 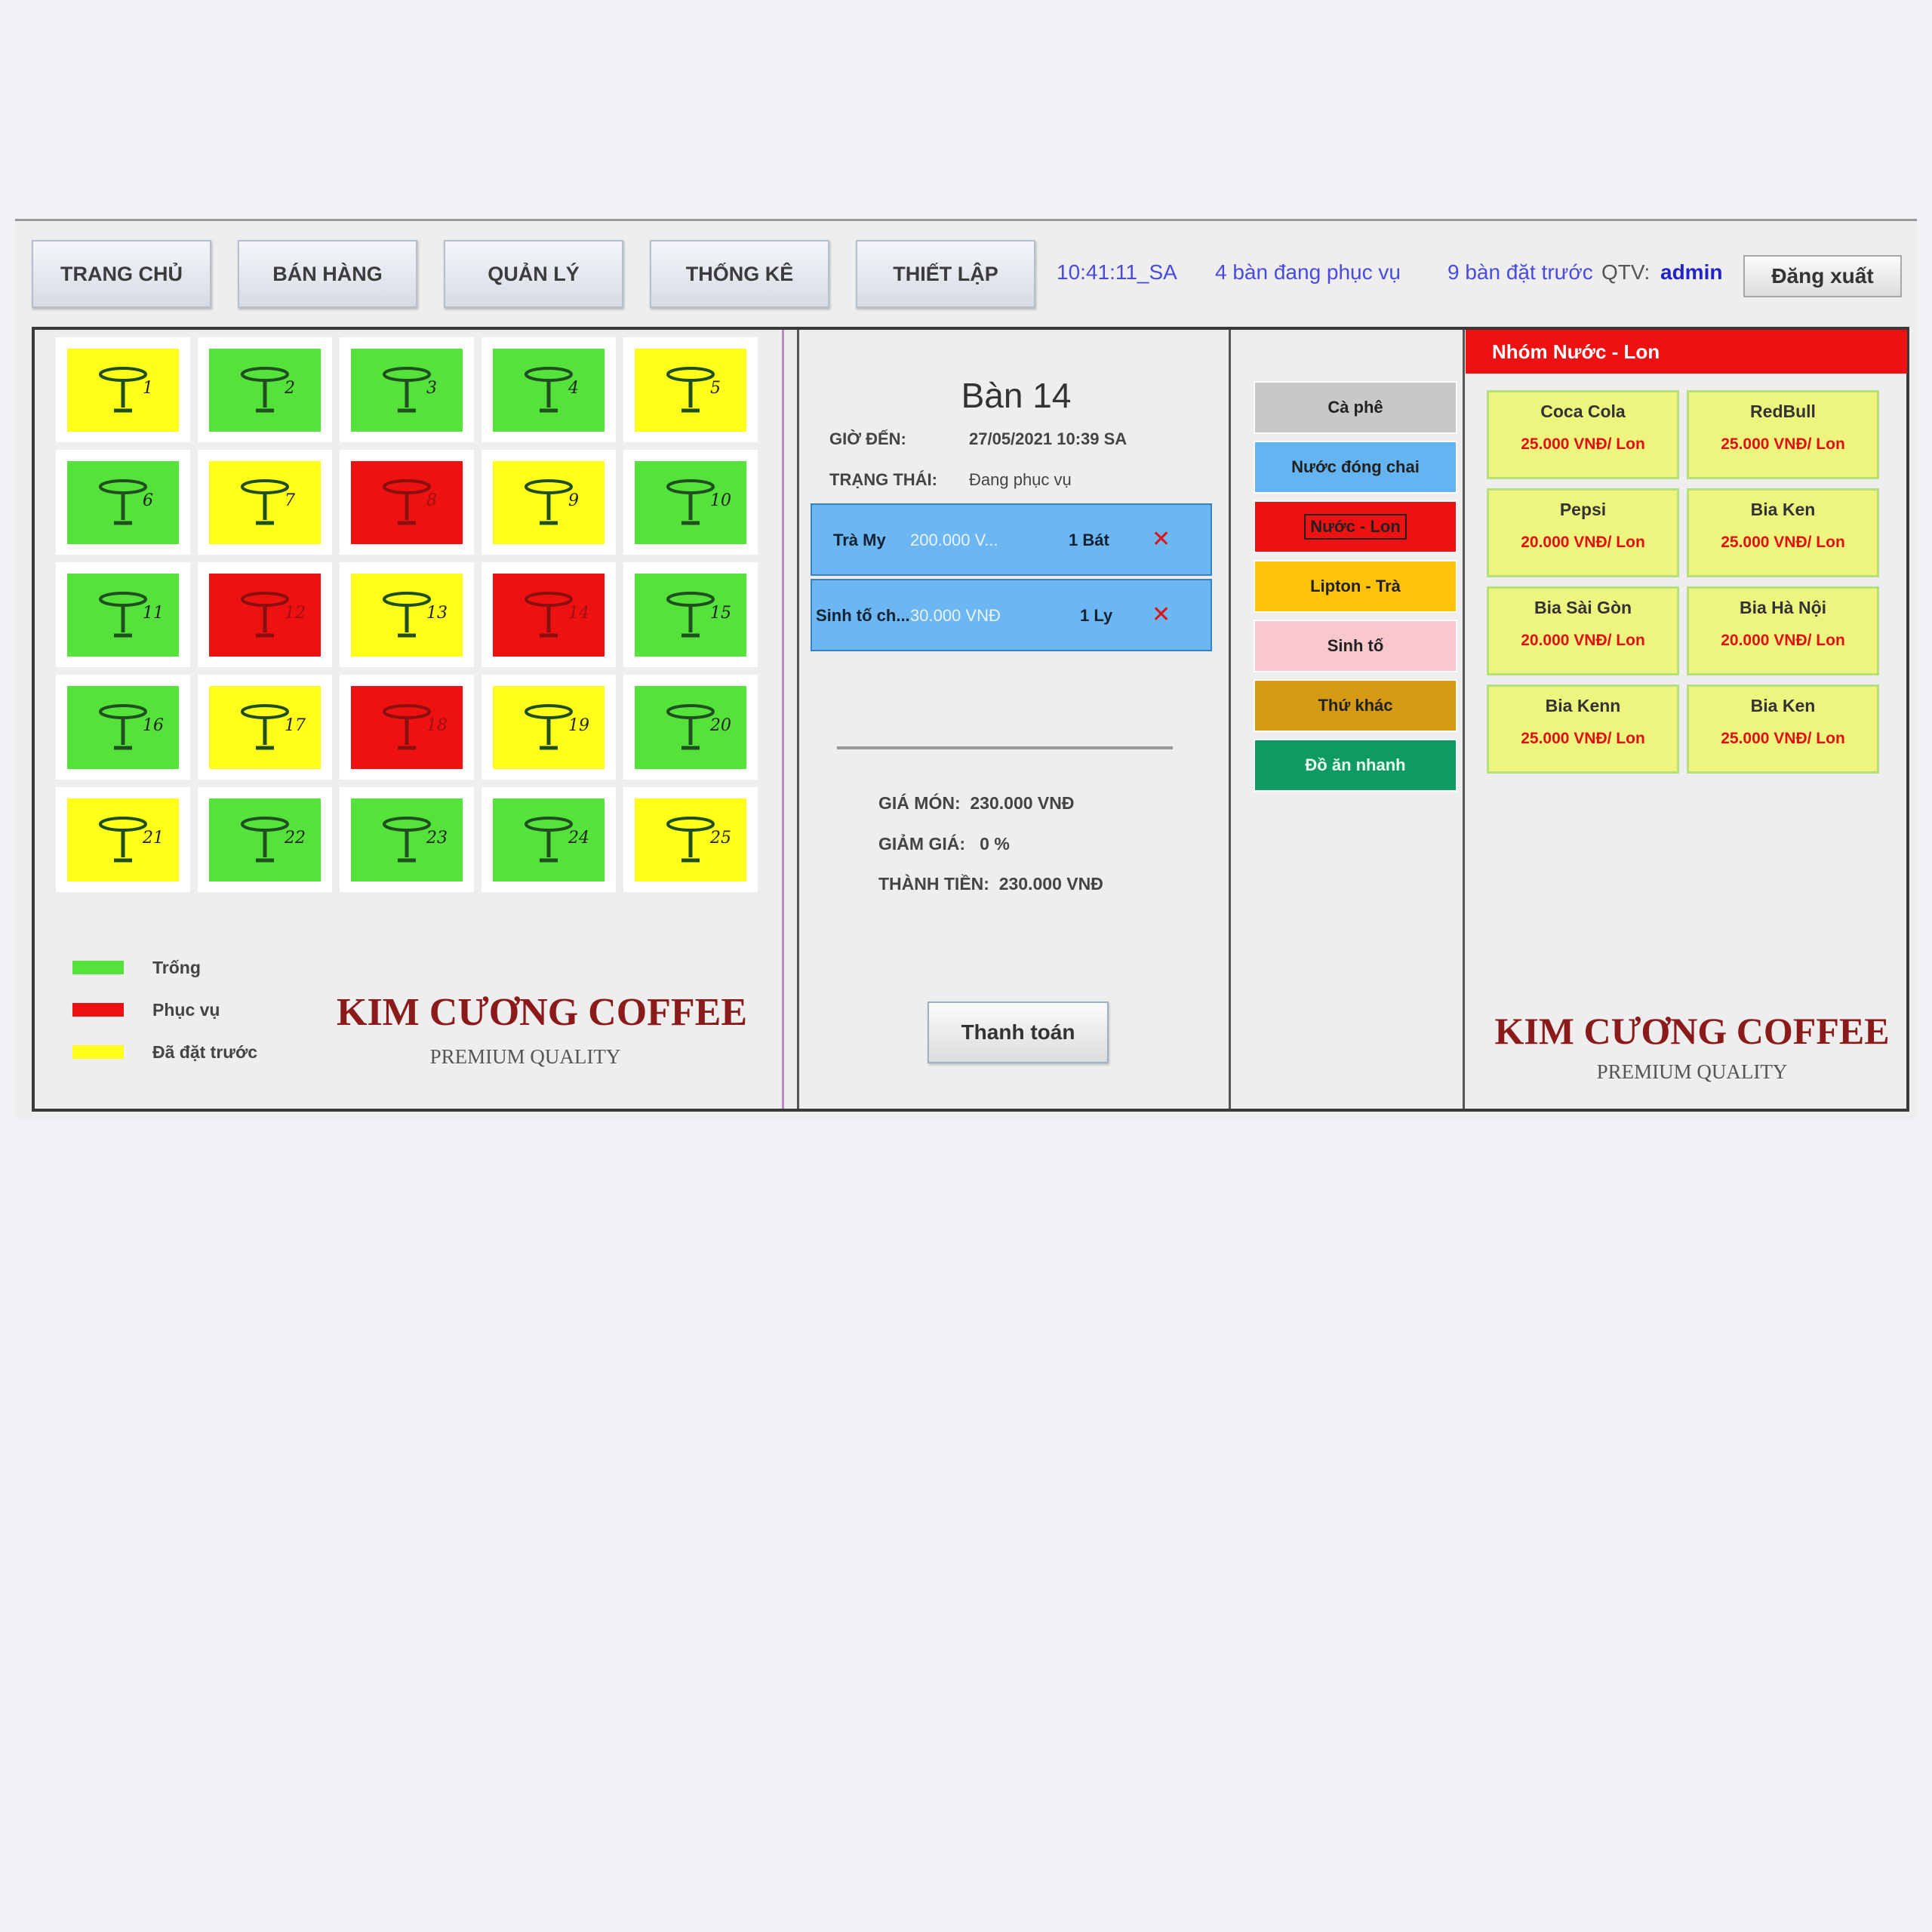 What do you see at coordinates (407, 389) in the screenshot?
I see `table-3: 3` at bounding box center [407, 389].